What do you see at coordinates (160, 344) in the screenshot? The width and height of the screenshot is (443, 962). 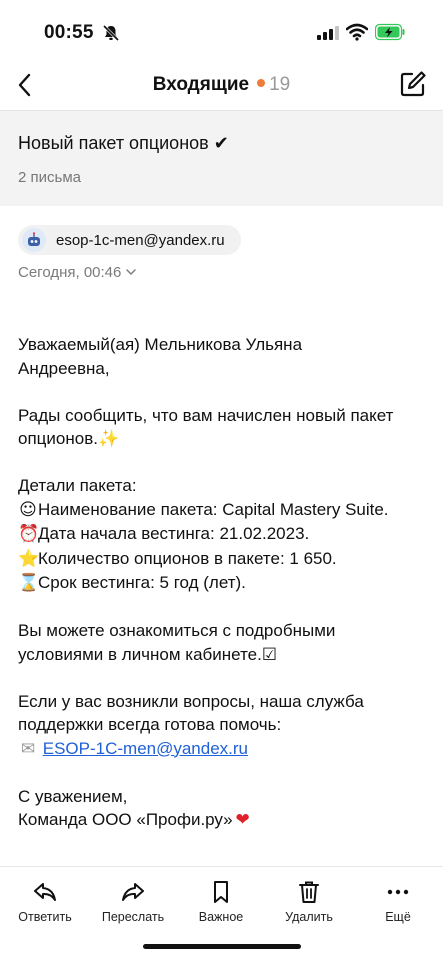 I see `body-line: Уважаемый(ая) Мельникова Ульяна` at bounding box center [160, 344].